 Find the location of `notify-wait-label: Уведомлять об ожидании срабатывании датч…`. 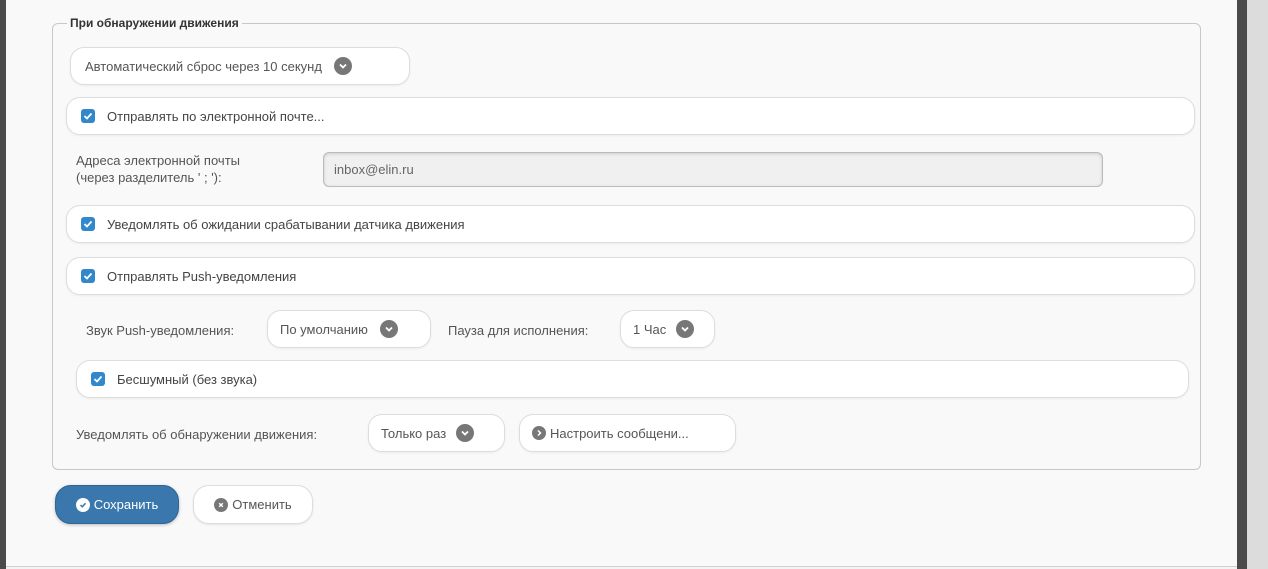

notify-wait-label: Уведомлять об ожидании срабатывании датч… is located at coordinates (286, 224).